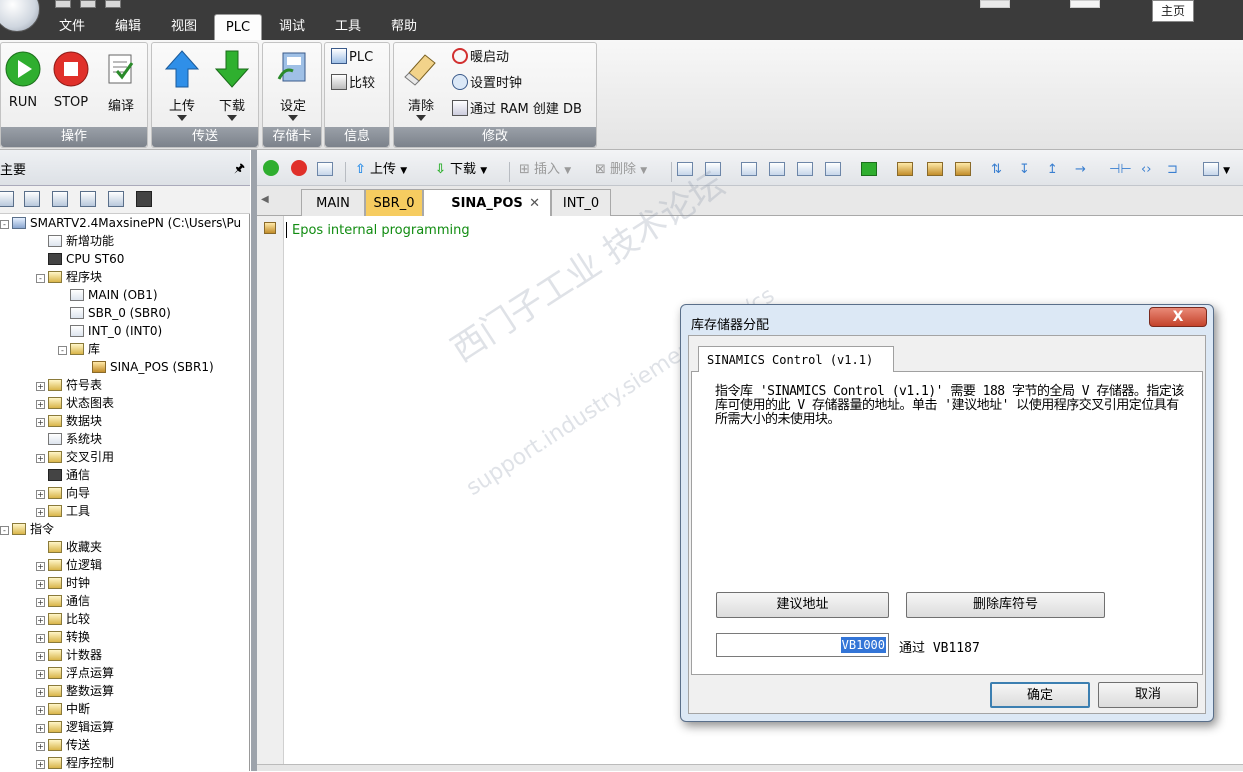 This screenshot has height=772, width=1243. I want to click on tree-item: + 比较, so click(125, 619).